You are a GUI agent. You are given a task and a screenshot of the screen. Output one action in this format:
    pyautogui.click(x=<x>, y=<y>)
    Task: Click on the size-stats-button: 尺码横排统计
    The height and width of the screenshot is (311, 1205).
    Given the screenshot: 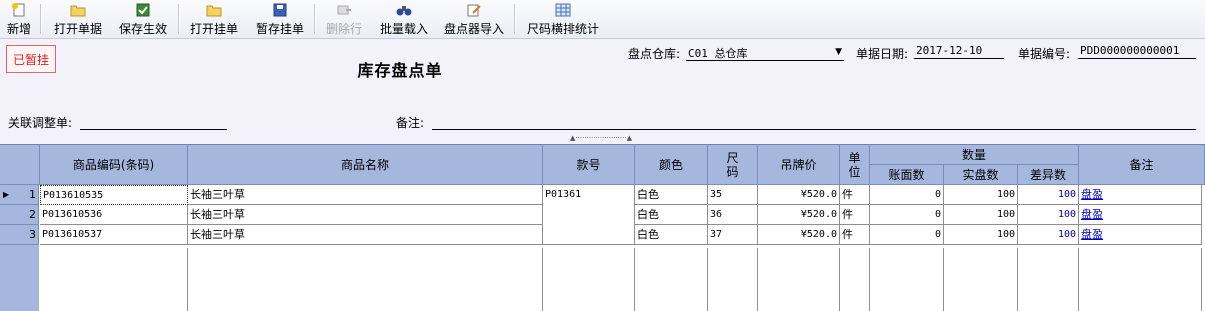 What is the action you would take?
    pyautogui.click(x=563, y=19)
    